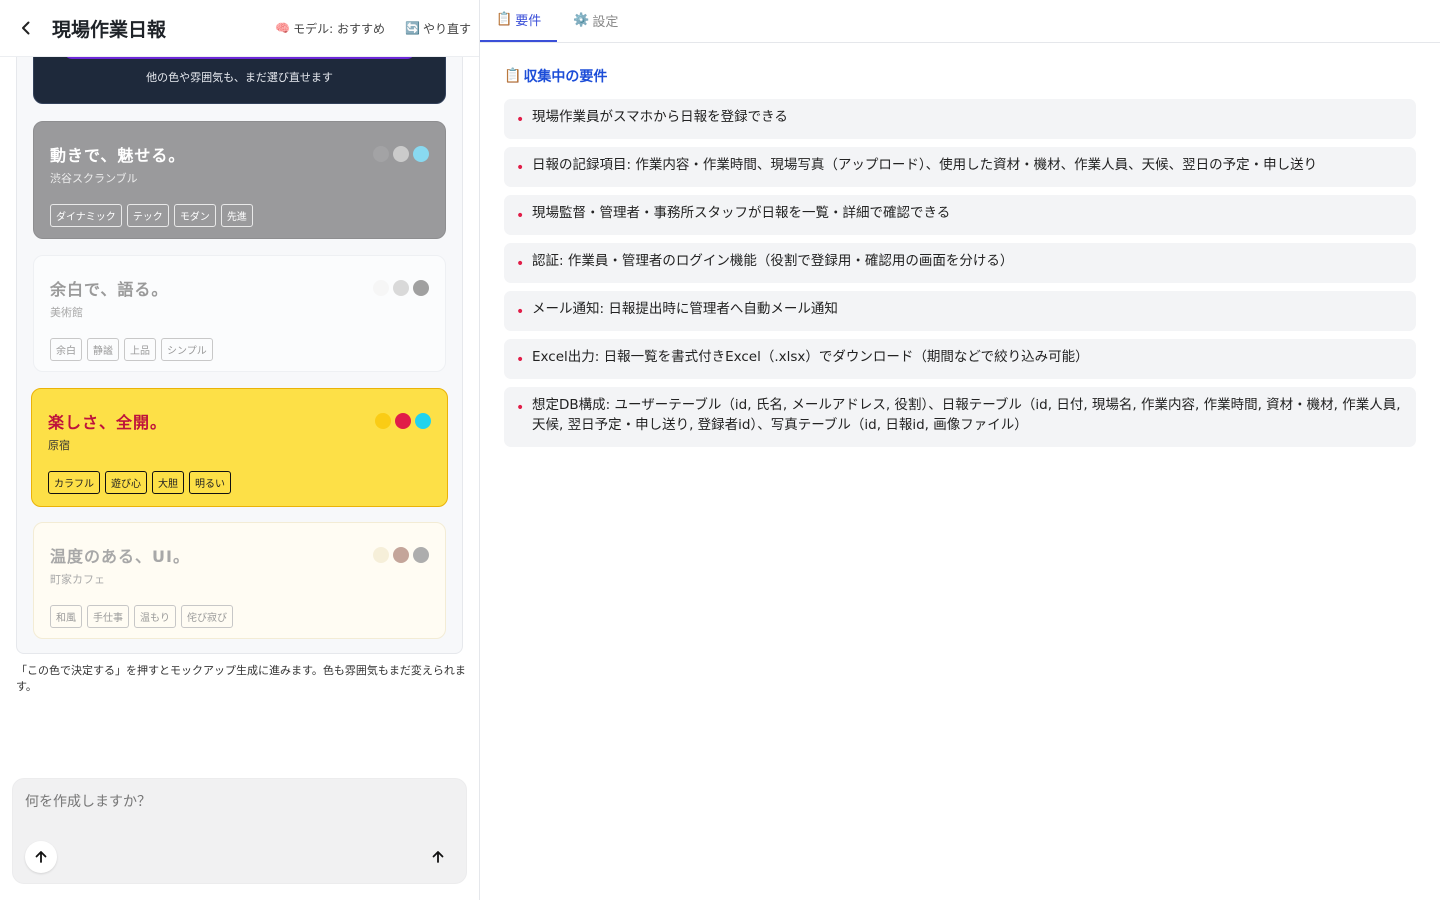 This screenshot has height=900, width=1440. What do you see at coordinates (168, 482) in the screenshot?
I see `theme-tag: 大胆` at bounding box center [168, 482].